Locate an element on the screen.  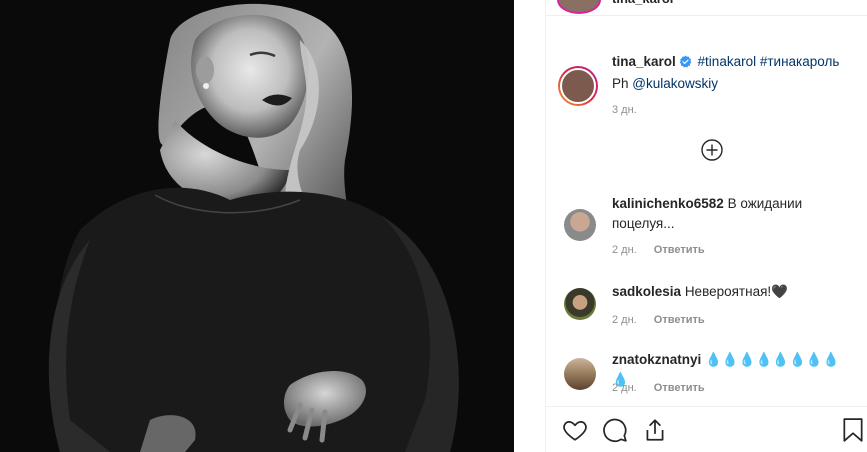
heart-icon is located at coordinates (575, 431).